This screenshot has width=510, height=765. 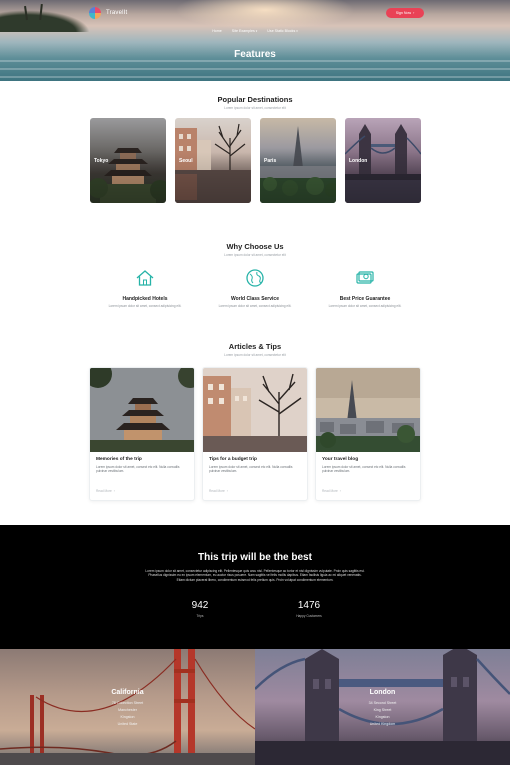 I want to click on article-image-castle, so click(x=142, y=410).